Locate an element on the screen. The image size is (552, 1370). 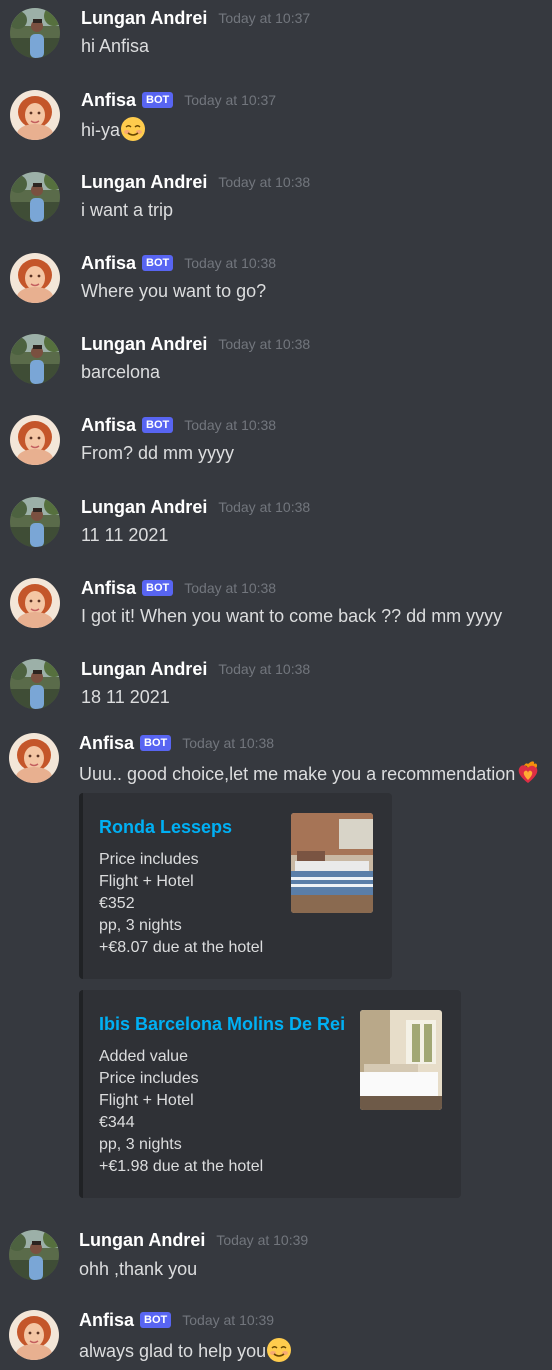
embed-title-link: Ibis Barcelona Molins De Rei is located at coordinates (222, 1024).